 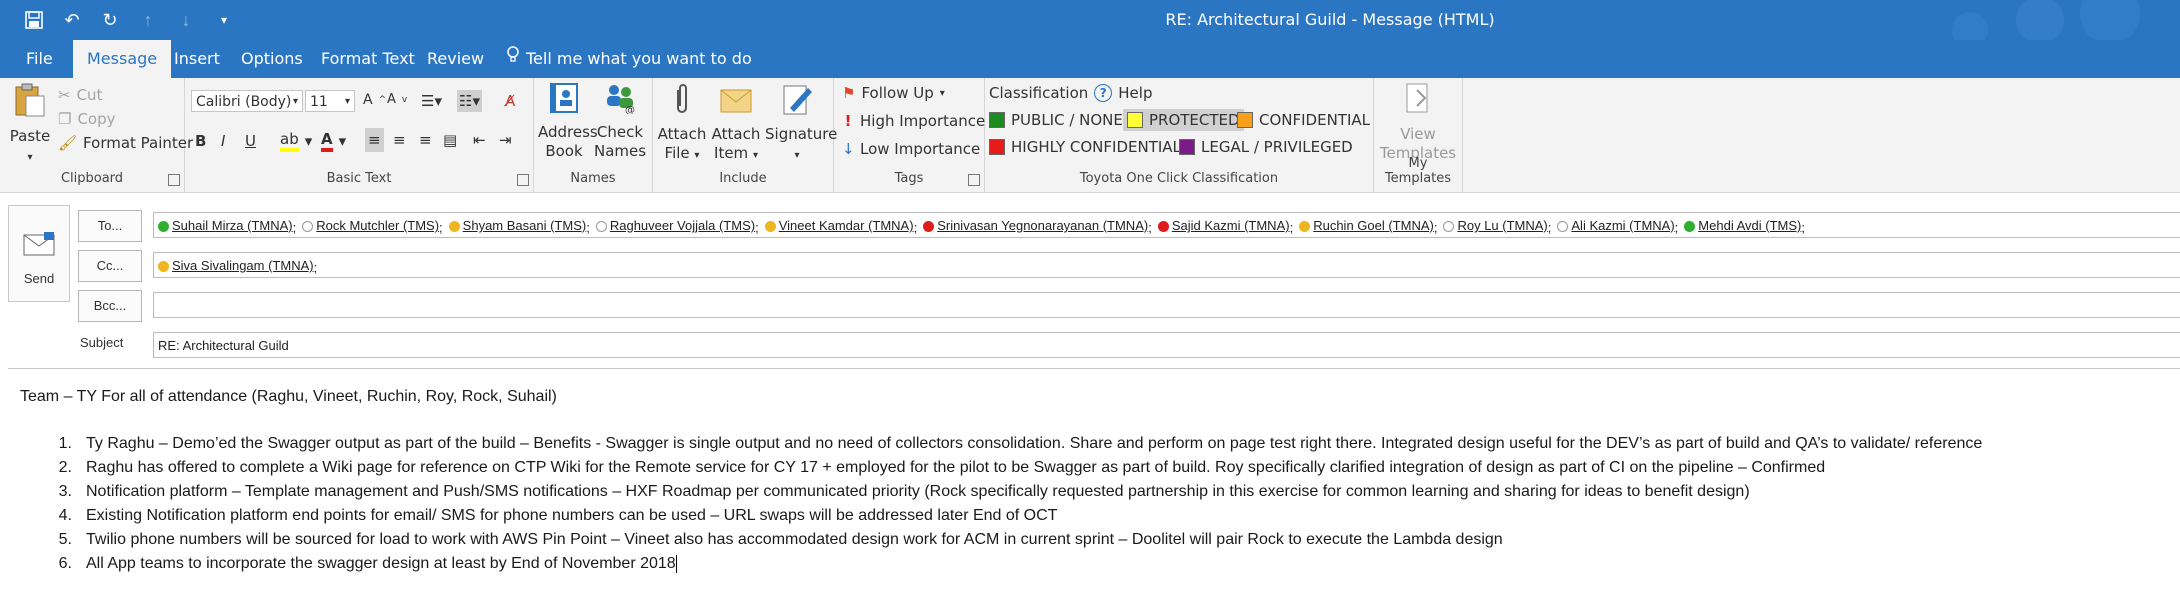 What do you see at coordinates (92, 178) in the screenshot?
I see `group-label-clipboard: Clipboard` at bounding box center [92, 178].